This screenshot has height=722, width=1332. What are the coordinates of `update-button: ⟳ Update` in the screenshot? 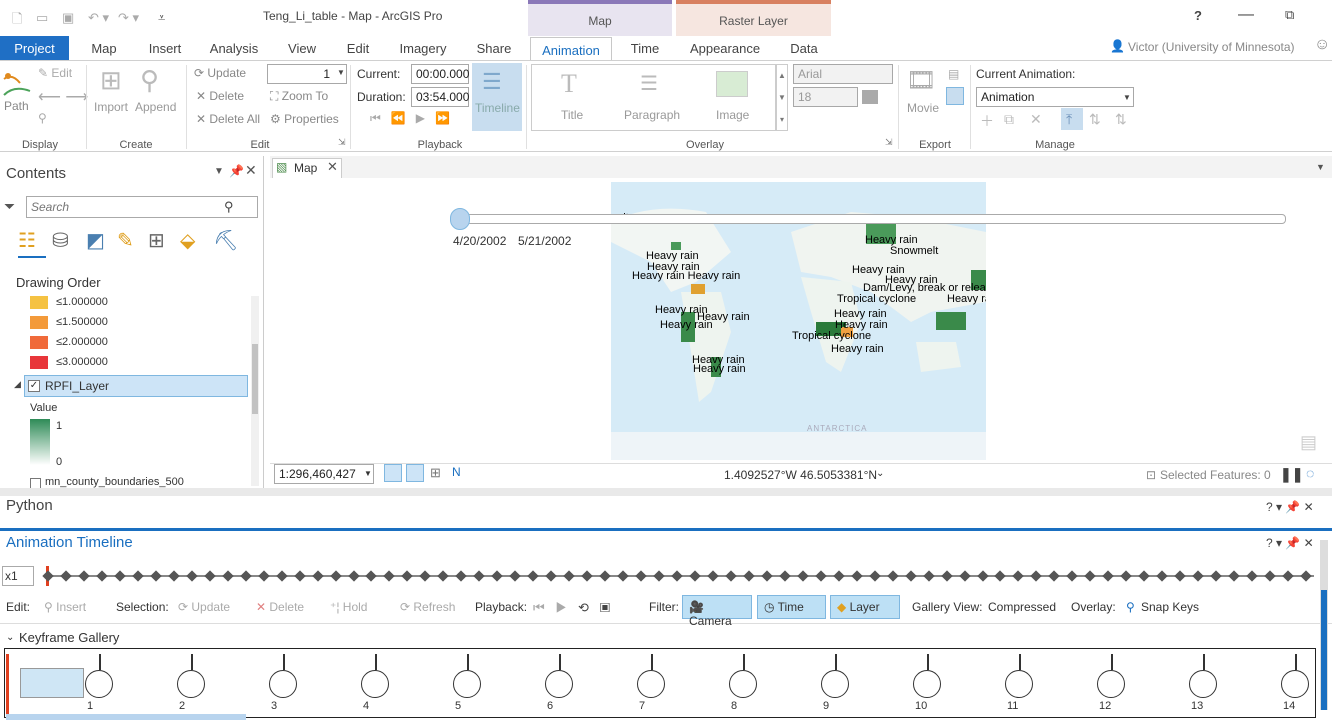 It's located at (220, 73).